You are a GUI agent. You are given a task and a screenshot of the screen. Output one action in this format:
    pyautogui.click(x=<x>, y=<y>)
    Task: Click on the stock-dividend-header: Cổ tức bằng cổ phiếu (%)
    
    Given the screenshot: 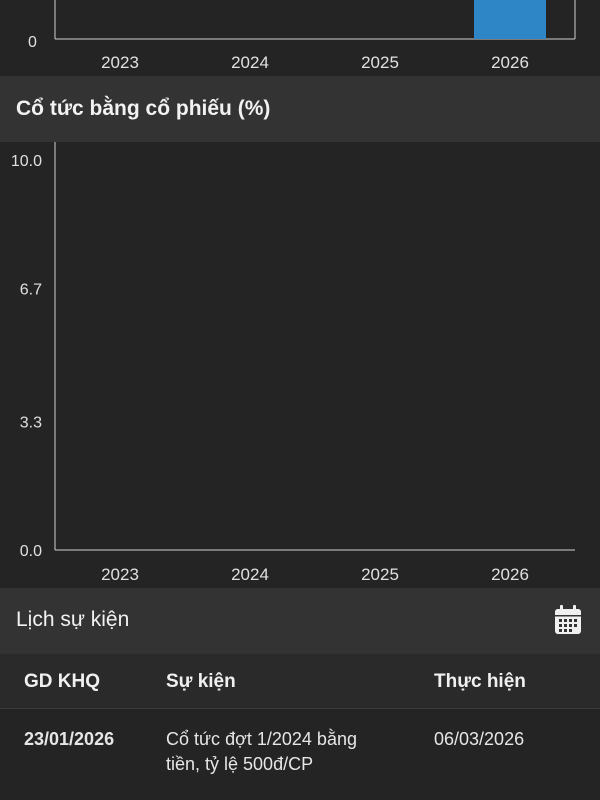 What is the action you would take?
    pyautogui.click(x=300, y=109)
    